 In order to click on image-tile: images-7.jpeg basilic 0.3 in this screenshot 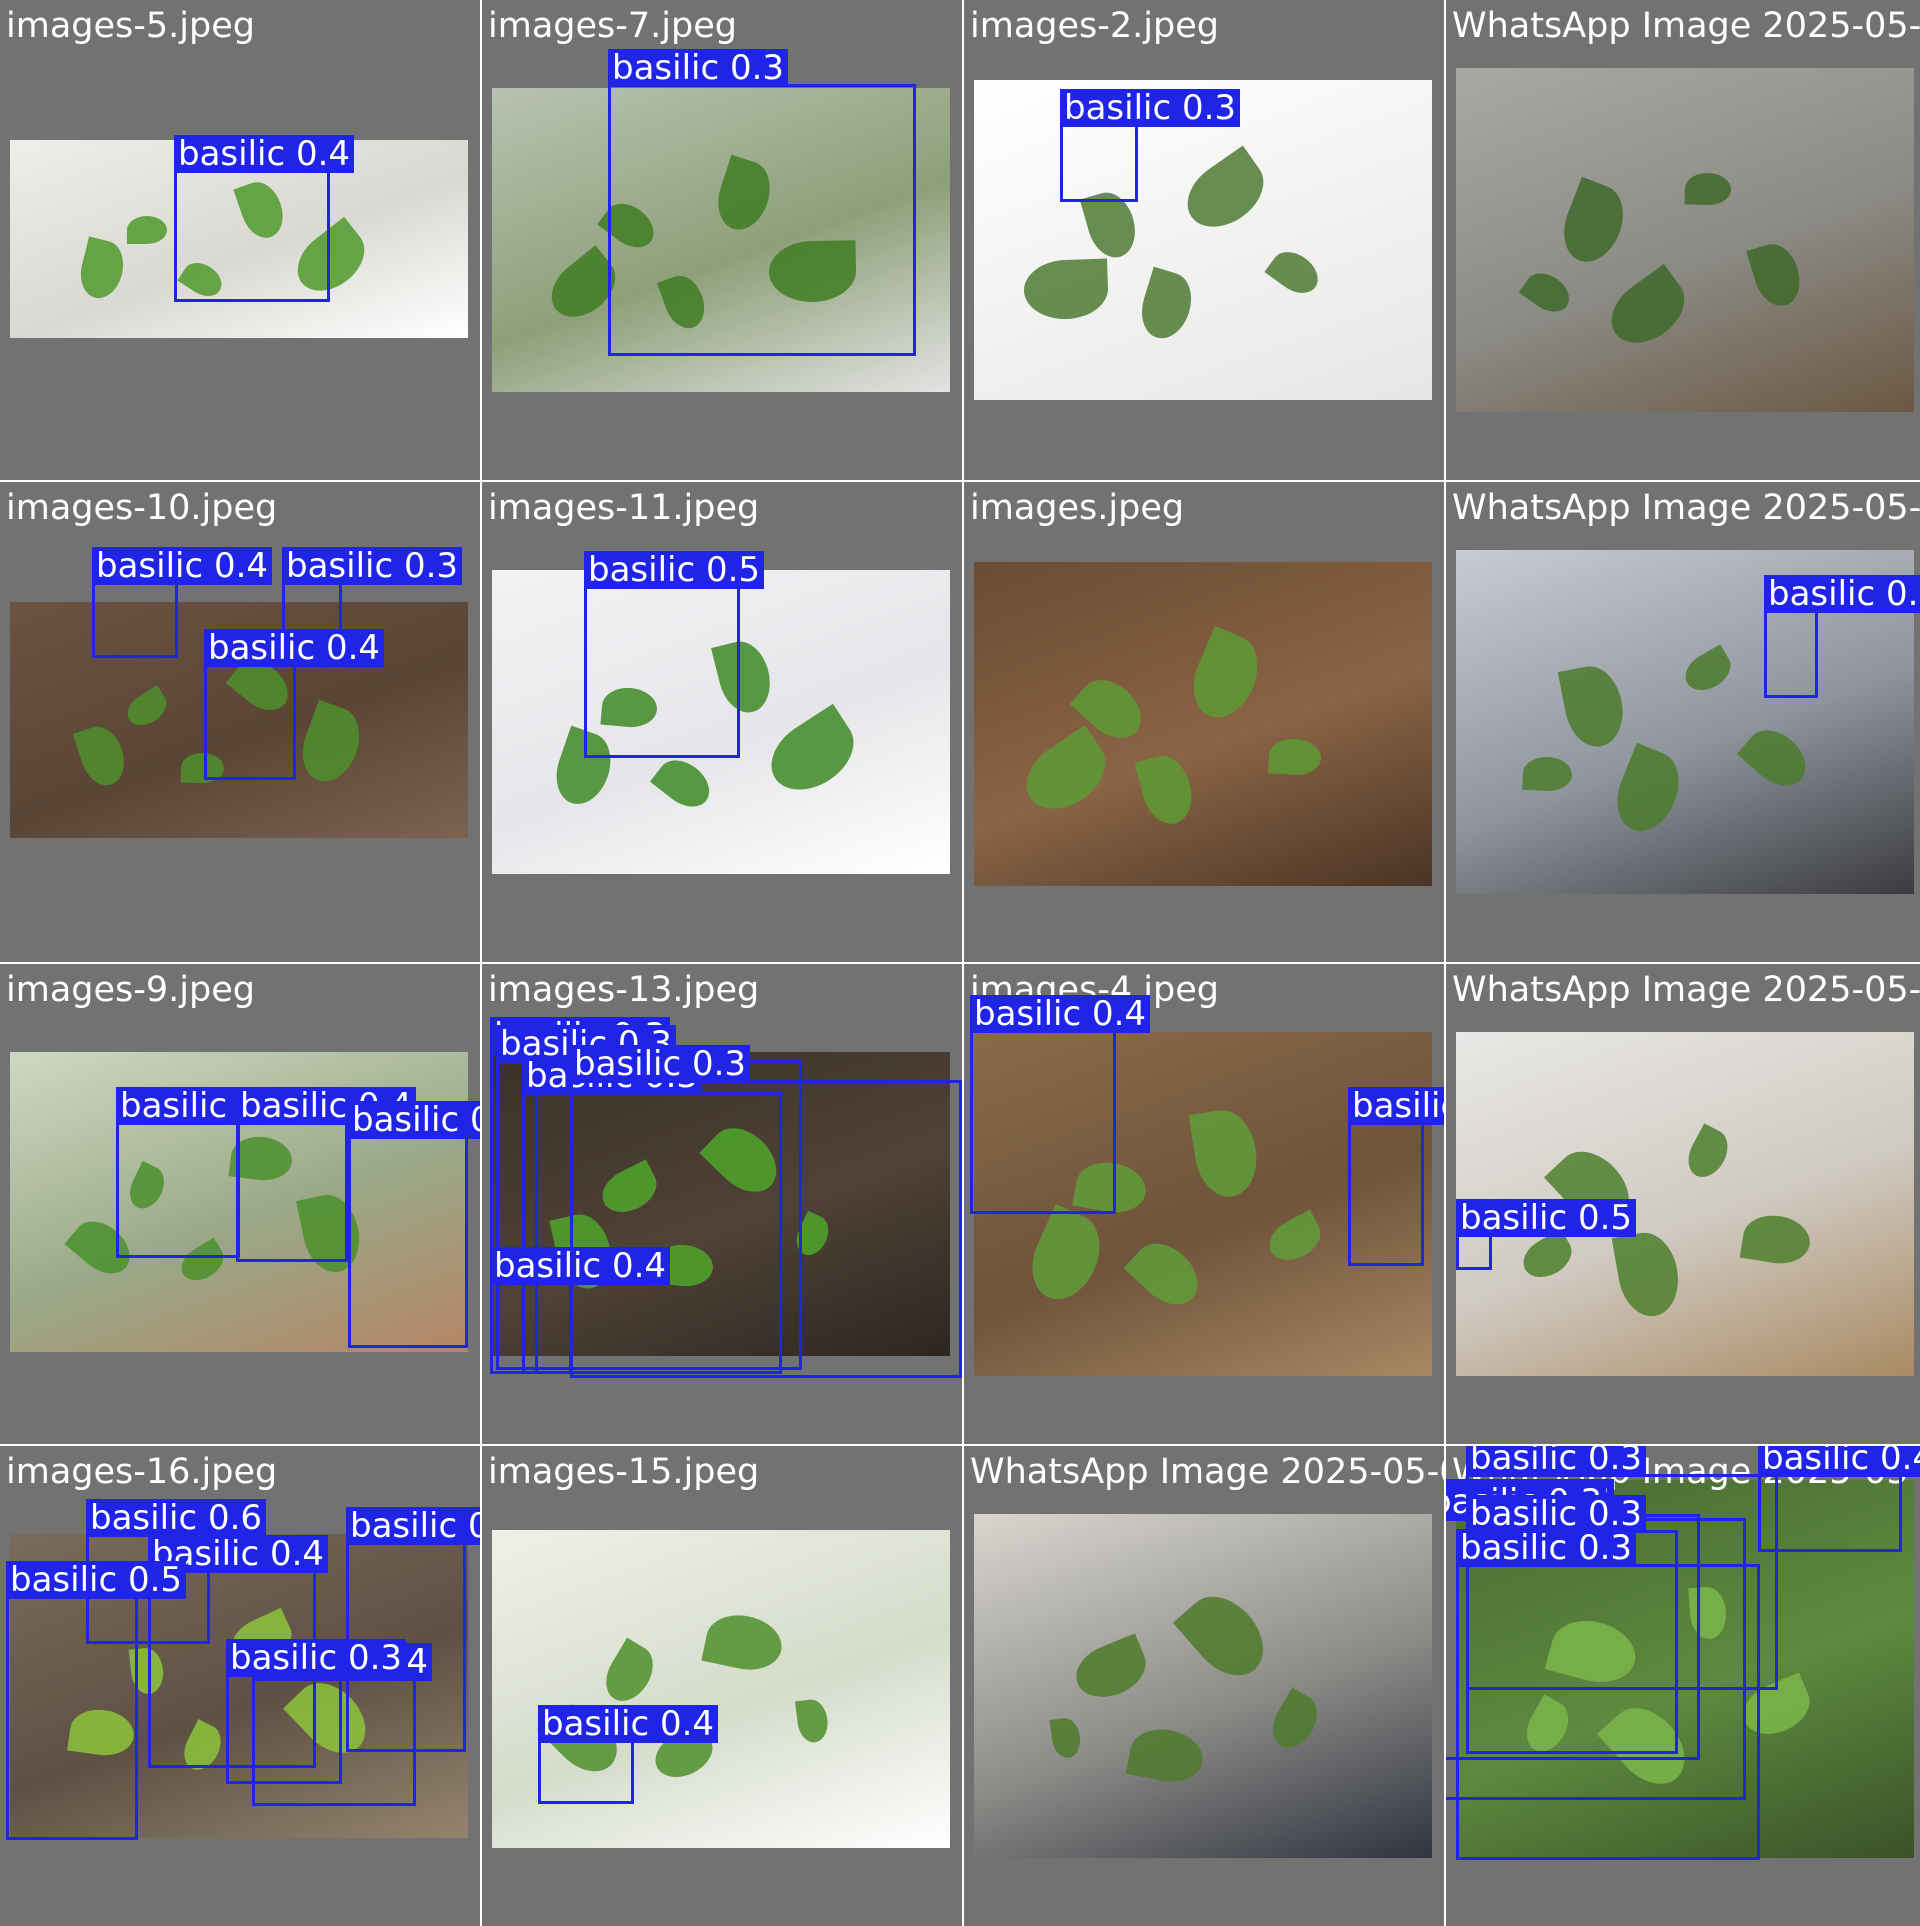, I will do `click(722, 240)`.